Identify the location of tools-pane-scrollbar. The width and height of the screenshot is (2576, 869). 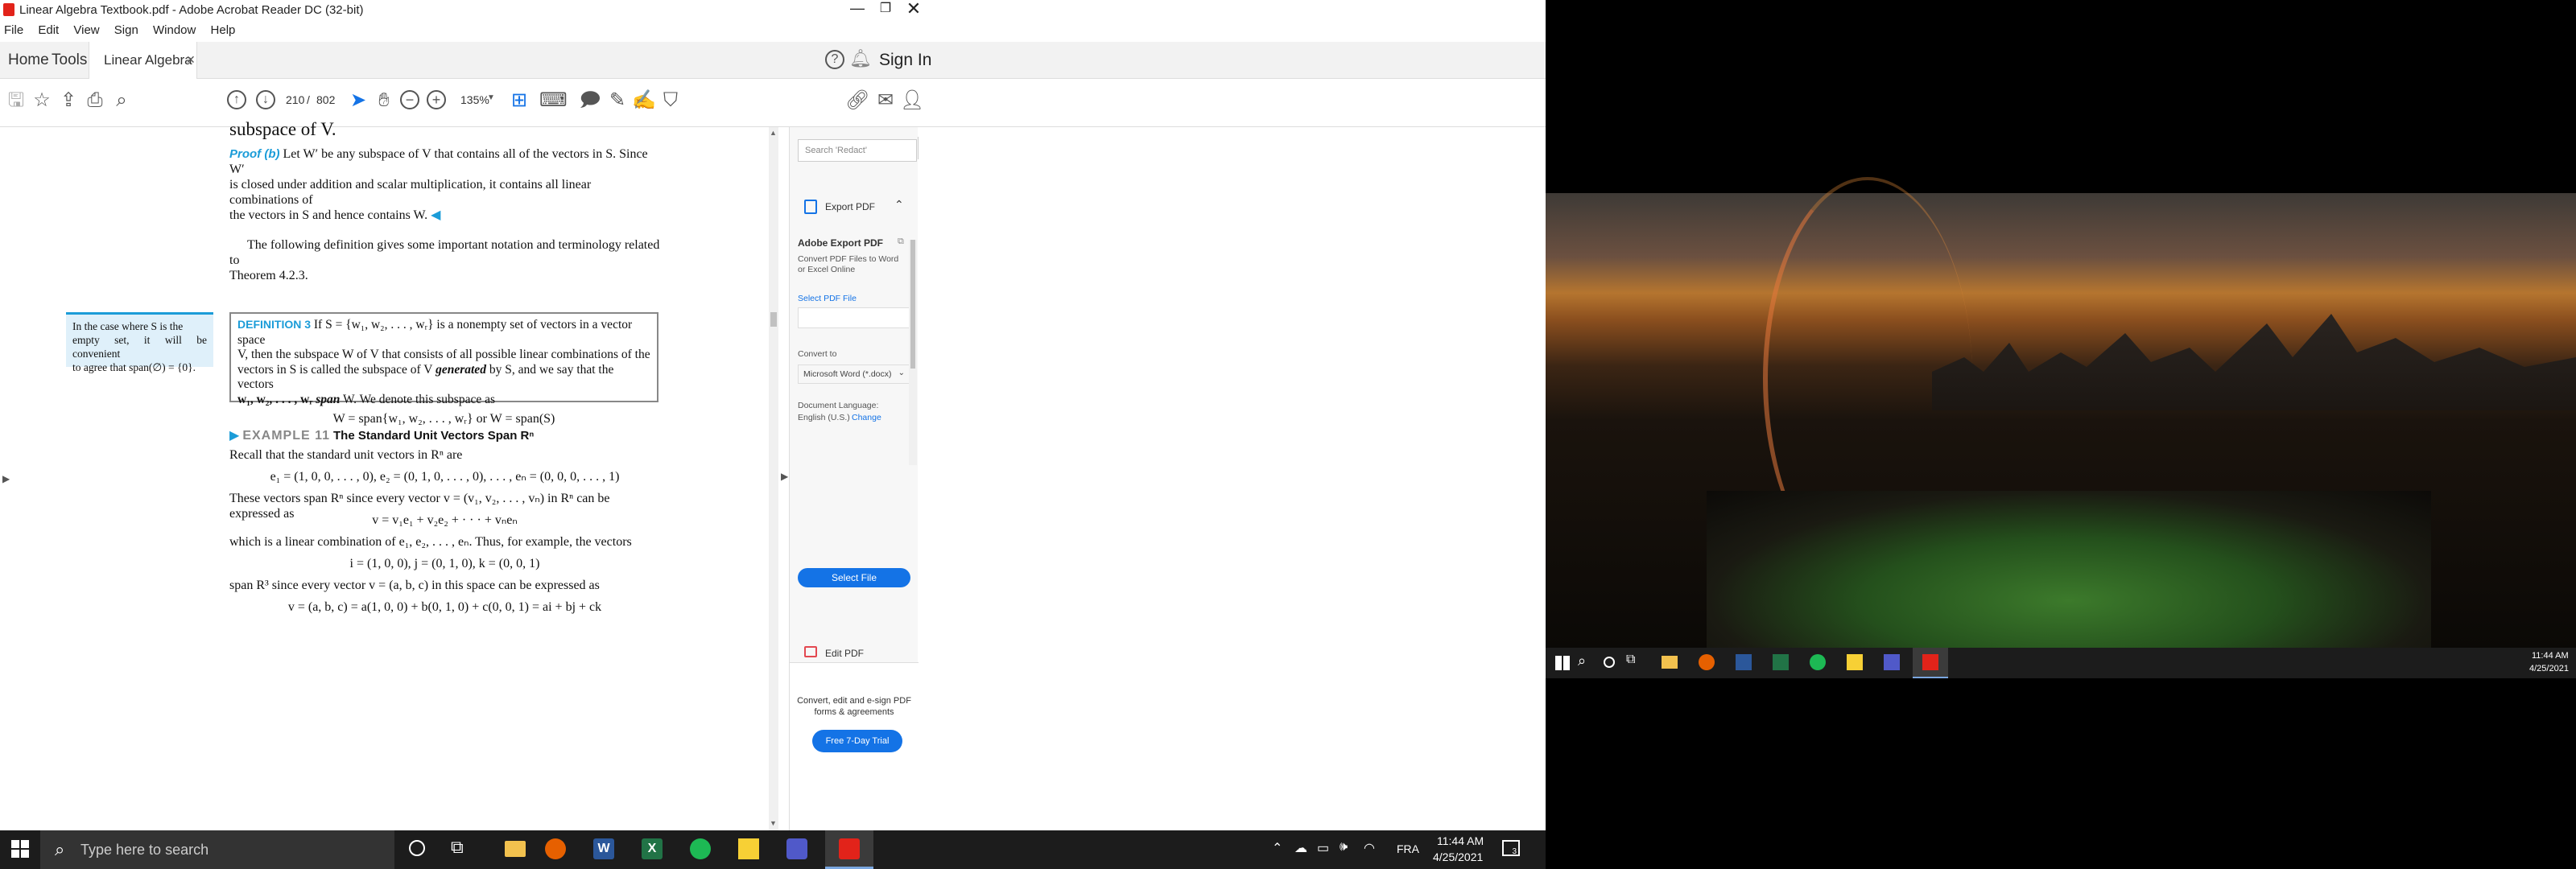
(913, 352).